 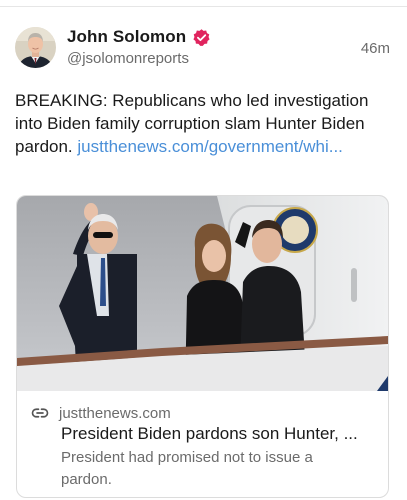 I want to click on avatar, so click(x=35, y=47).